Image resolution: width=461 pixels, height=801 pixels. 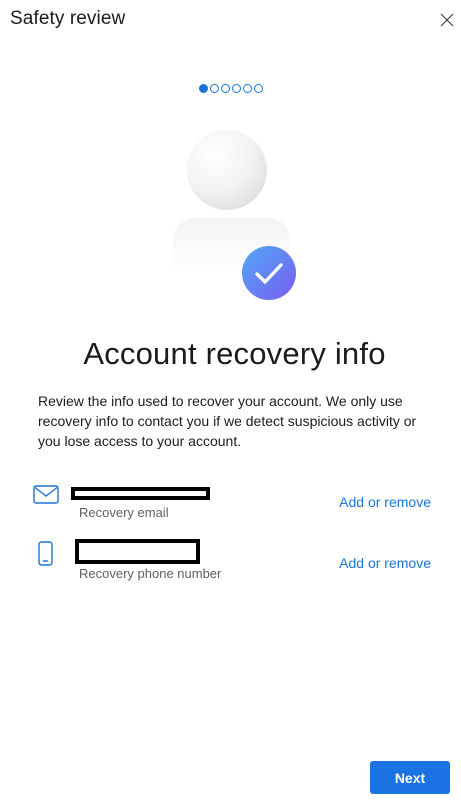 What do you see at coordinates (230, 505) in the screenshot?
I see `recovery-email-row: Recovery email Add or remove` at bounding box center [230, 505].